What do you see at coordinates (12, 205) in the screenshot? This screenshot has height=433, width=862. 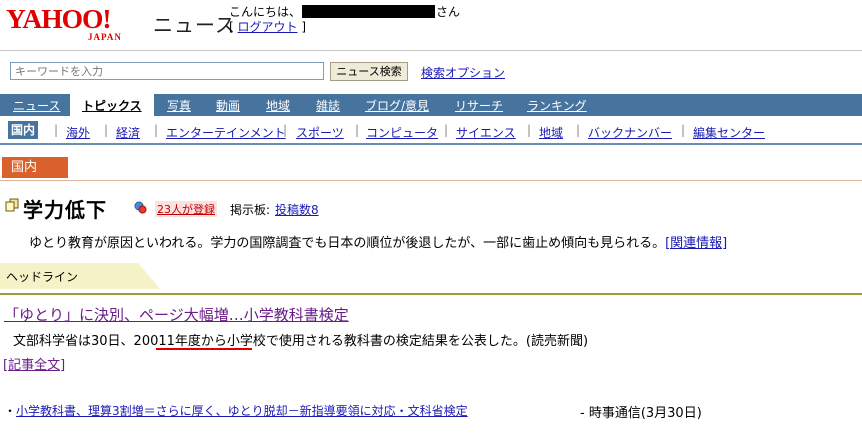 I see `topic-pages-icon` at bounding box center [12, 205].